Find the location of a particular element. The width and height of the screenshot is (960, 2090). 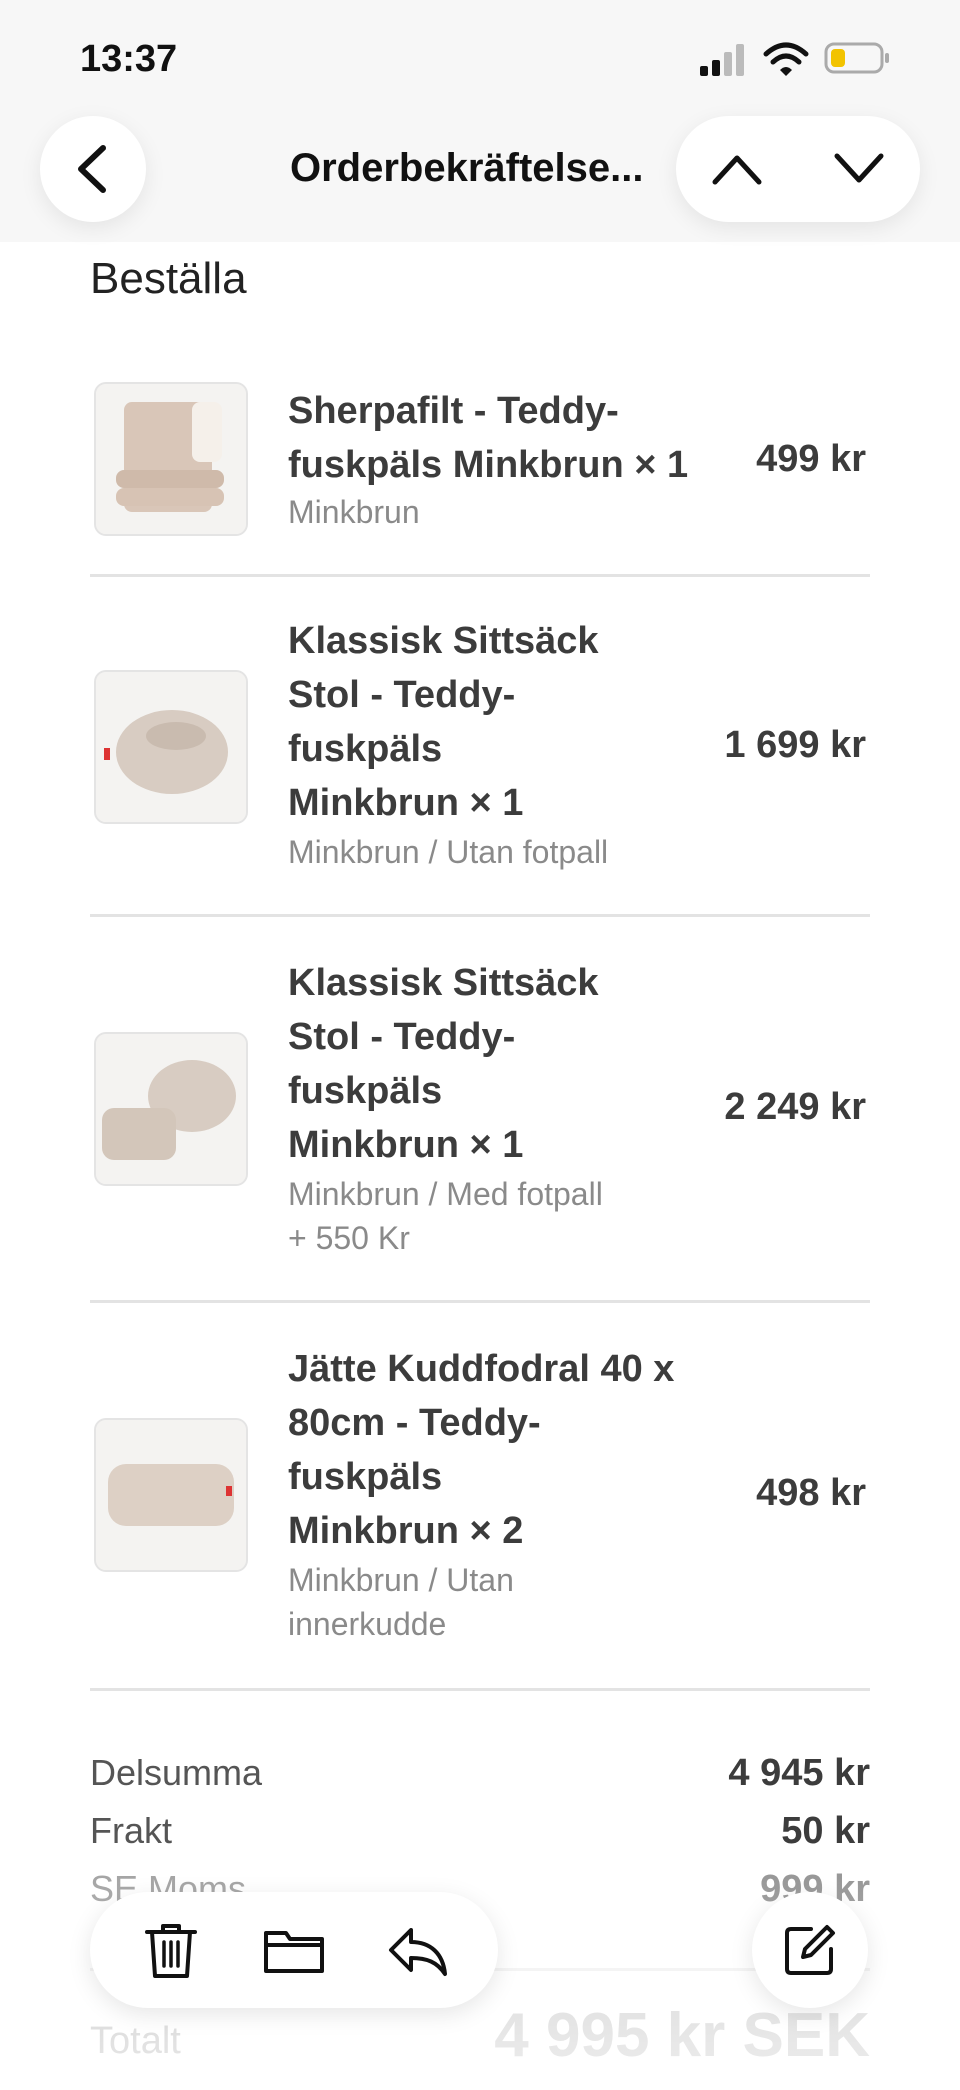

battery-low-icon is located at coordinates (856, 58).